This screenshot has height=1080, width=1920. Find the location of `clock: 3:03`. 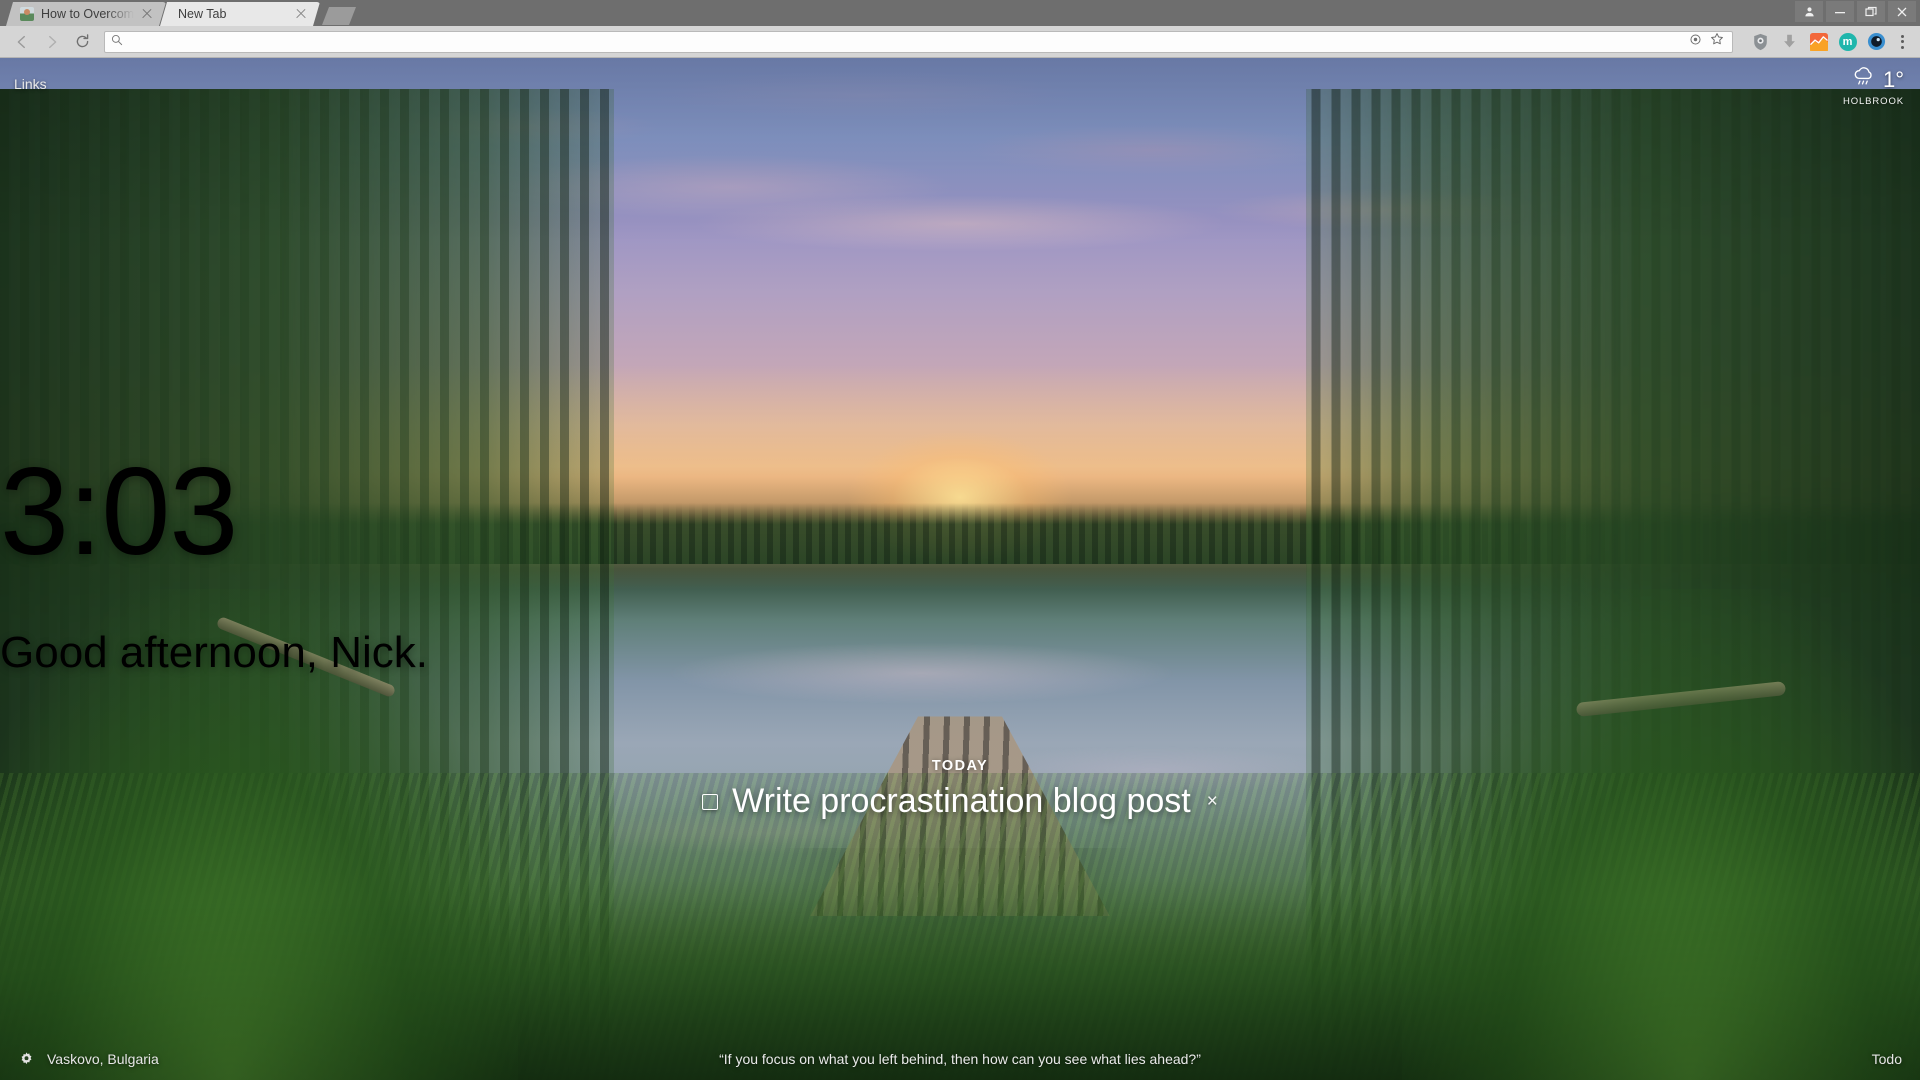

clock: 3:03 is located at coordinates (119, 512).